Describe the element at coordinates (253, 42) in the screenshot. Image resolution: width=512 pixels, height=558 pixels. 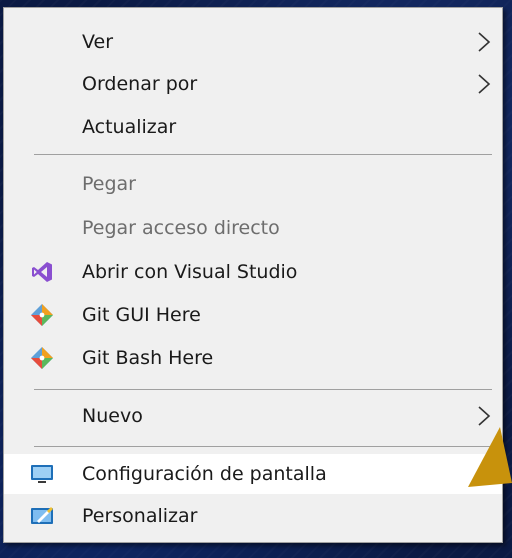
I see `menu-item-ver: Ver` at that location.